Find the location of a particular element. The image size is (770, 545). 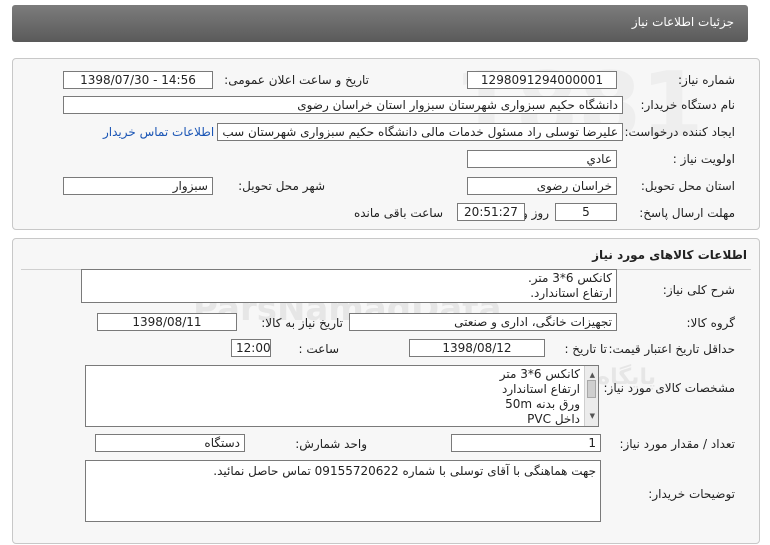

page-header: جزئیات اطلاعات نیاز is located at coordinates (380, 23).